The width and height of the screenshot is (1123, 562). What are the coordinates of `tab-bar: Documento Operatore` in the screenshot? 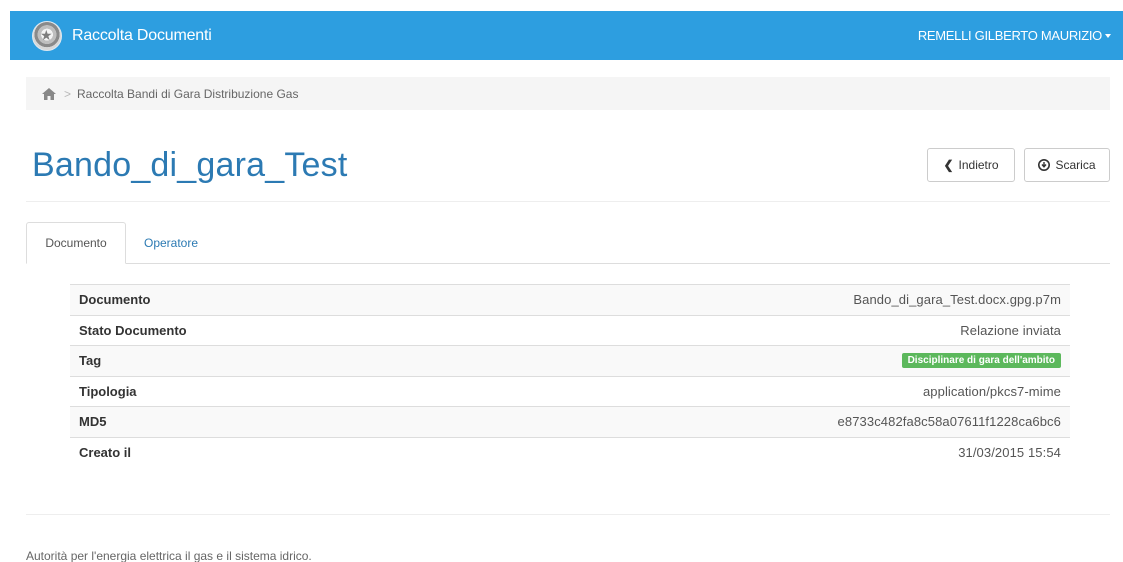 It's located at (568, 243).